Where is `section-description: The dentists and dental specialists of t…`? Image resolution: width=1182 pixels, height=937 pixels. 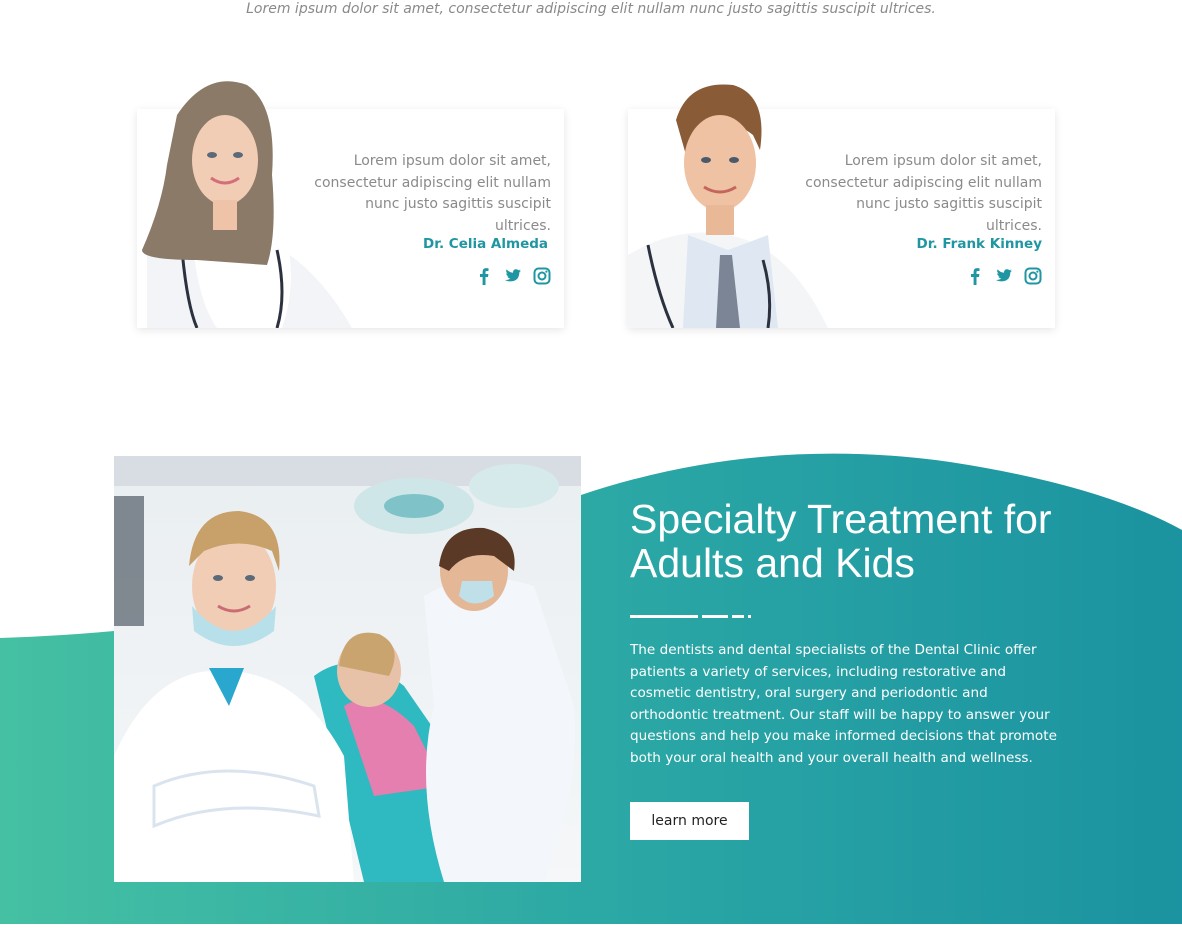 section-description: The dentists and dental specialists of t… is located at coordinates (843, 704).